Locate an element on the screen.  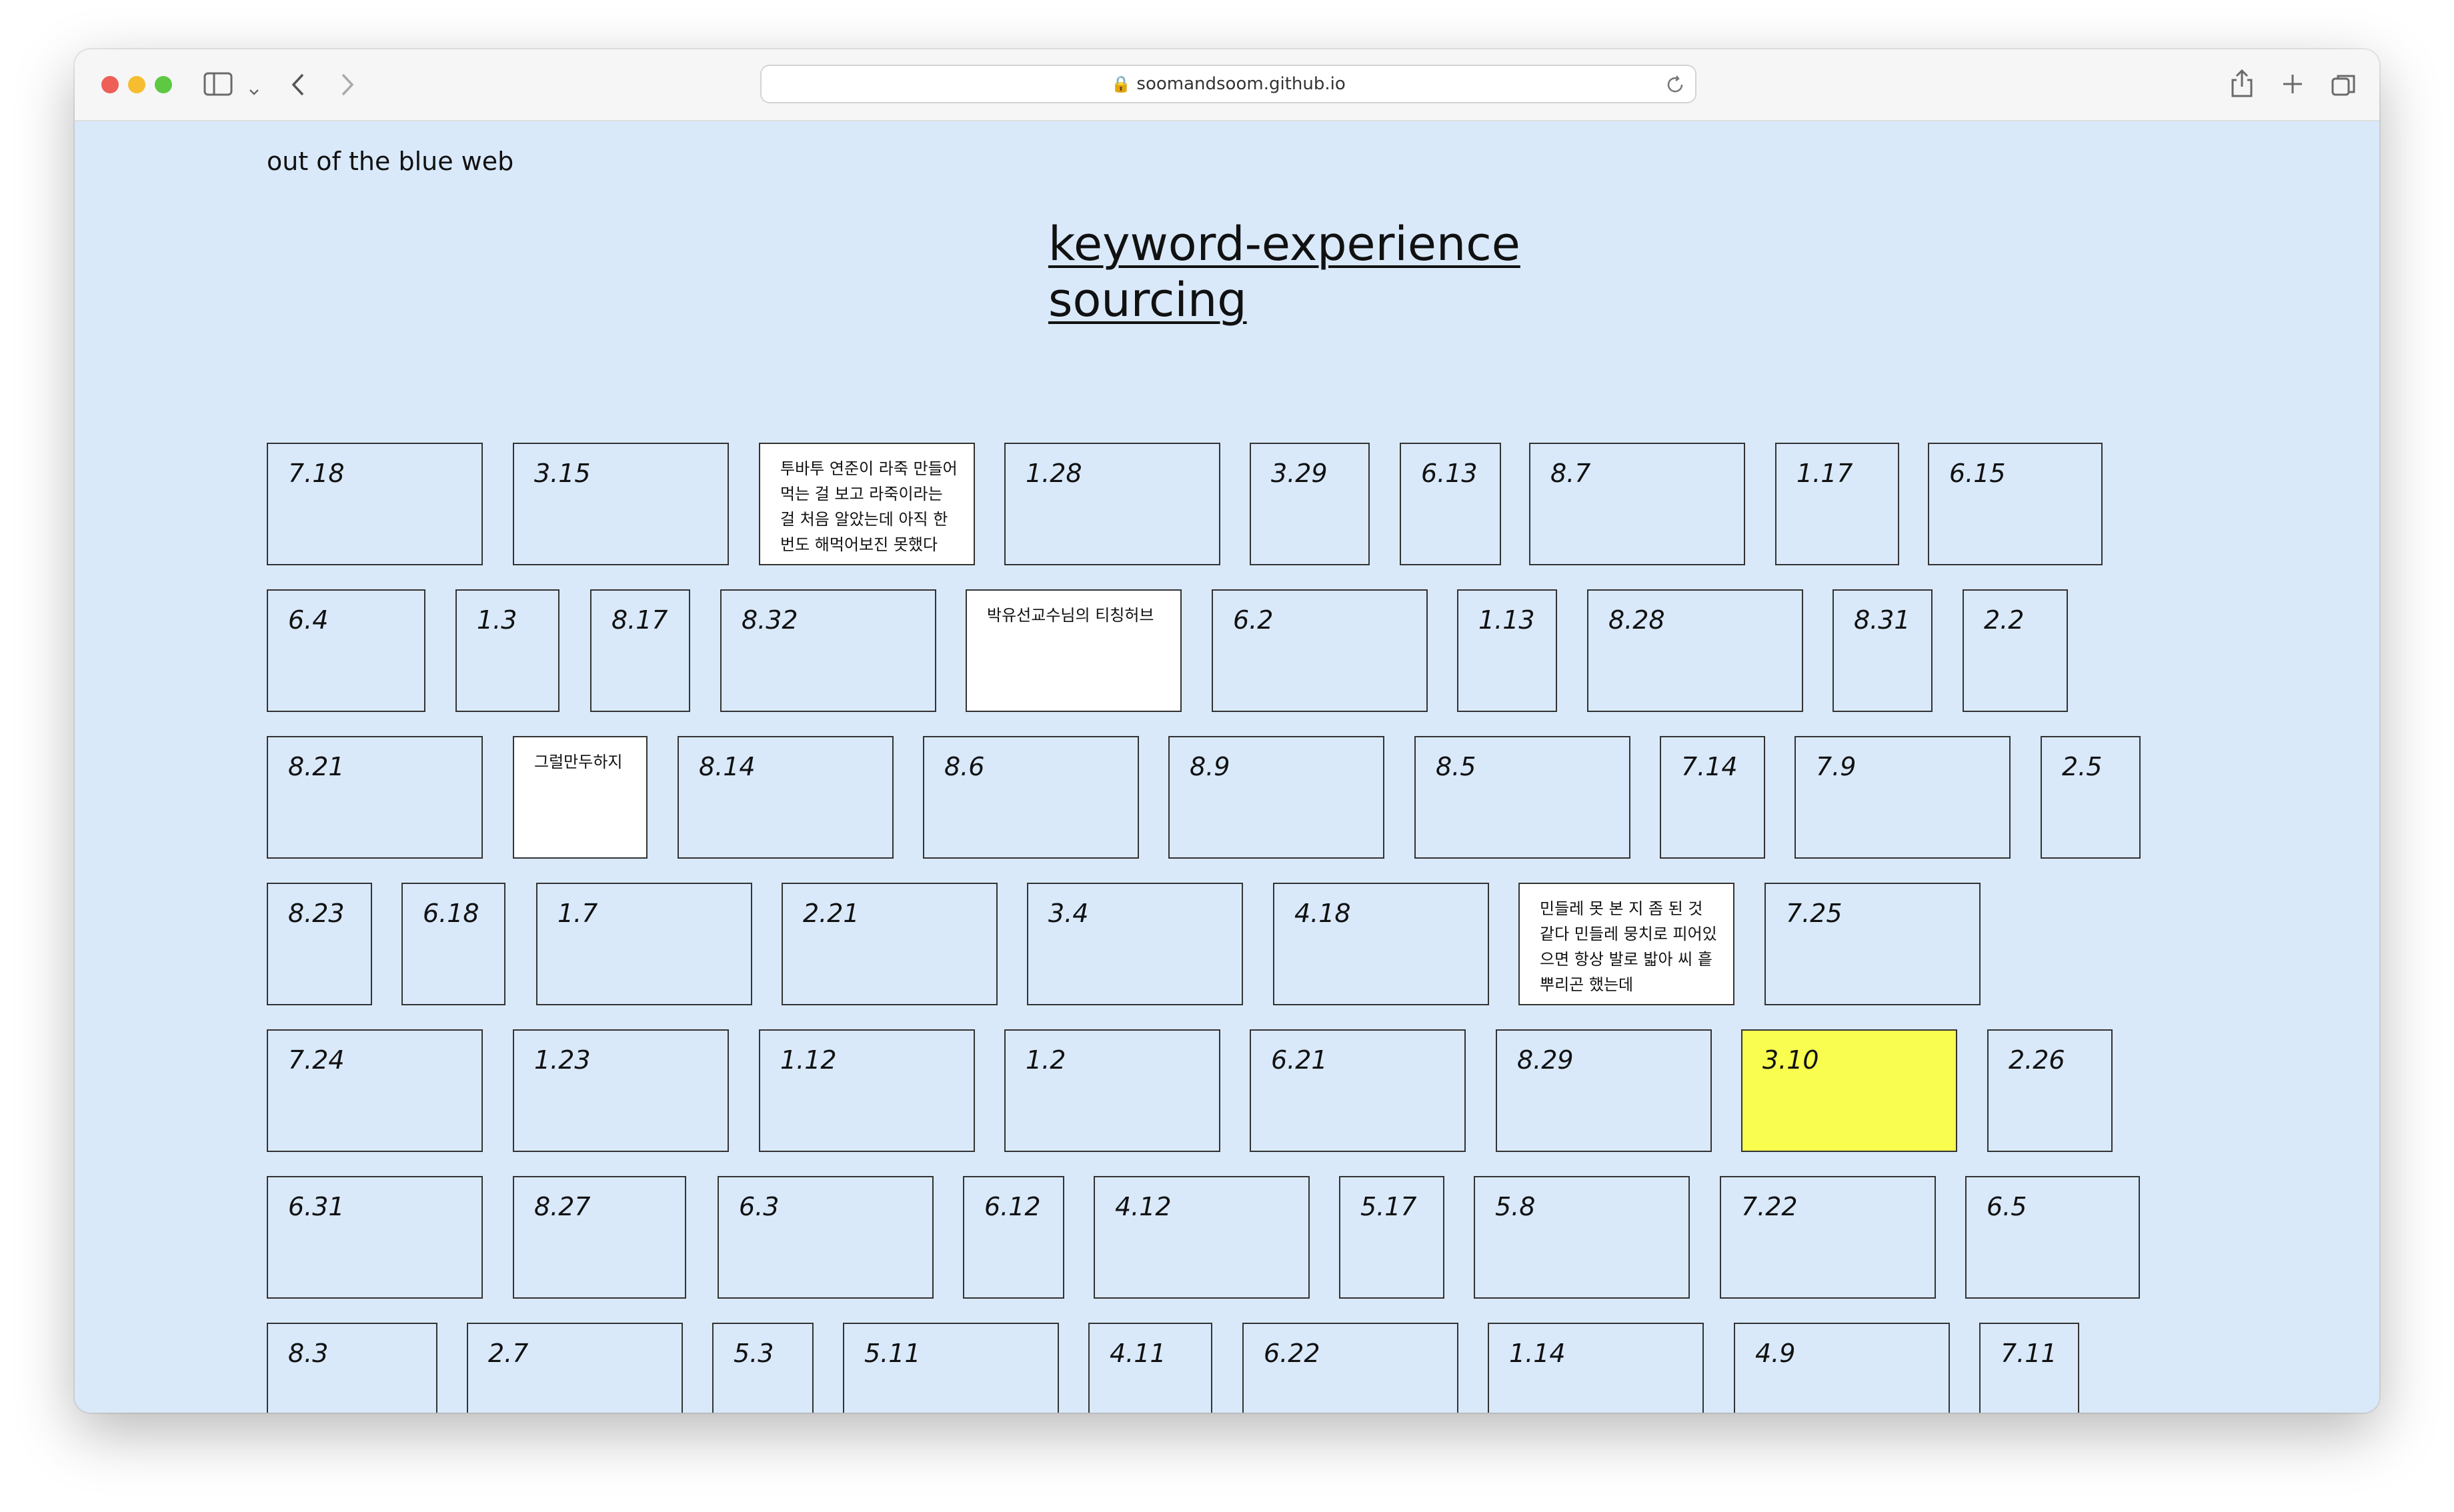
tile-label: 8.23 is located at coordinates (316, 913).